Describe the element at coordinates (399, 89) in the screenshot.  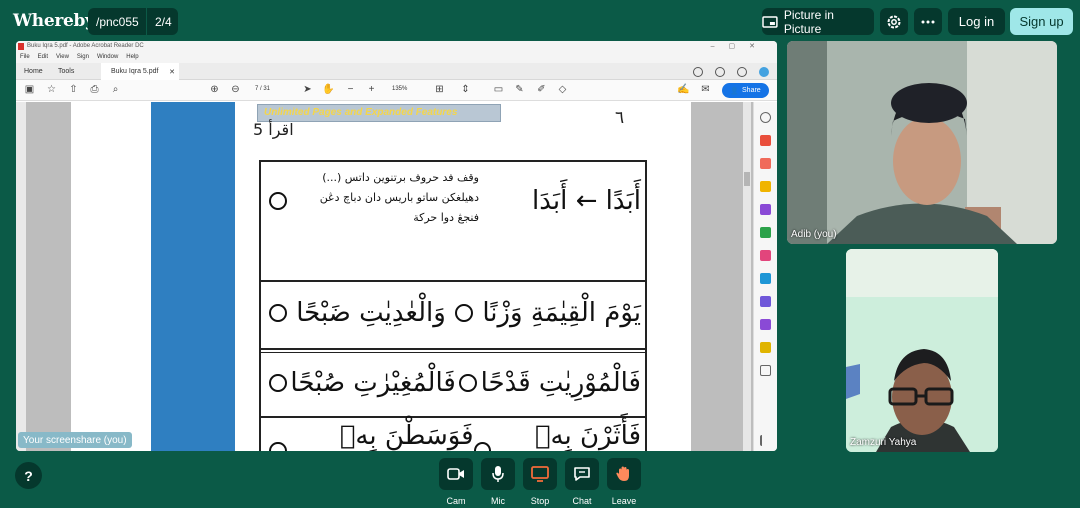
I see `zoom-level: 135%` at that location.